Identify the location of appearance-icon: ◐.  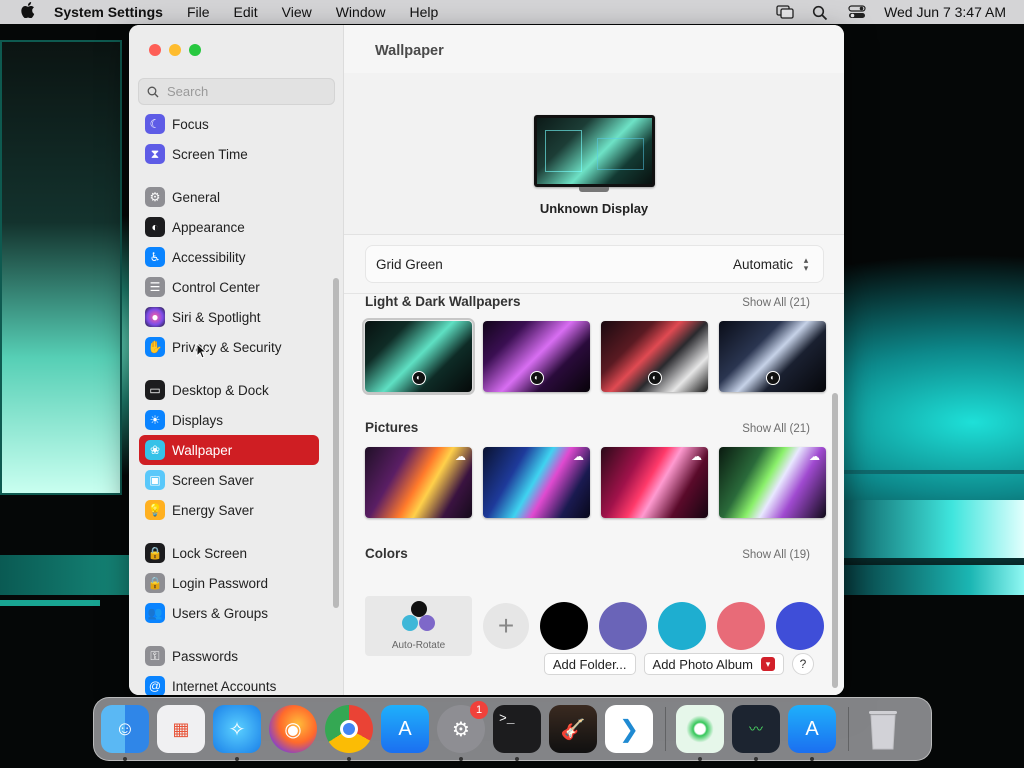
(155, 227).